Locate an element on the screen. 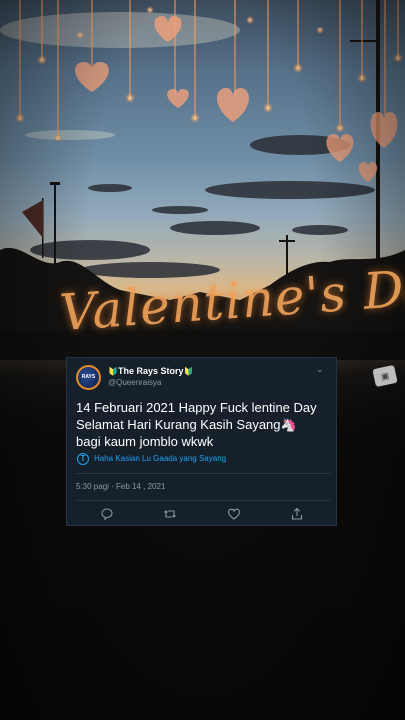 This screenshot has width=405, height=720. tweet-line-2: Selamat Hari Kurang Kasih Sayang🦄 is located at coordinates (186, 424).